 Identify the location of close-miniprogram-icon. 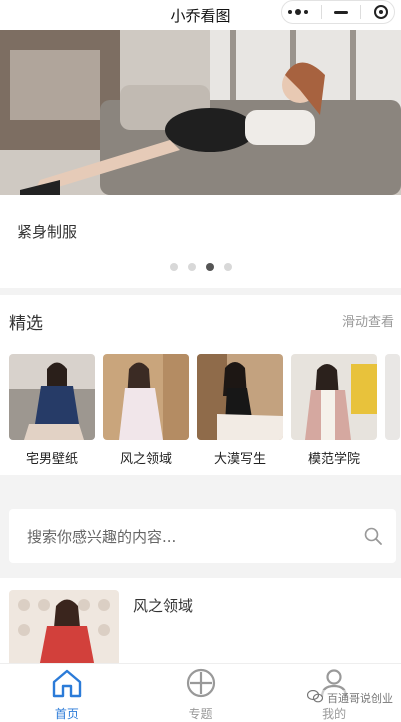
(380, 12).